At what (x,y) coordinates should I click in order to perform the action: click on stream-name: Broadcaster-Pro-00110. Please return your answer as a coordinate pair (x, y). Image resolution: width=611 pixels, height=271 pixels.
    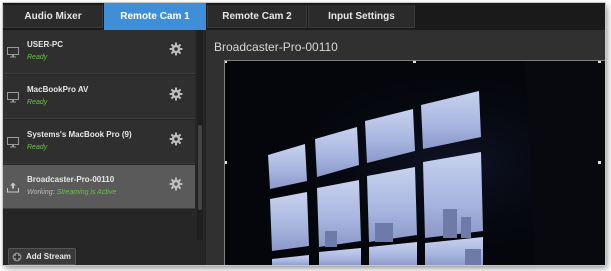
    Looking at the image, I should click on (71, 179).